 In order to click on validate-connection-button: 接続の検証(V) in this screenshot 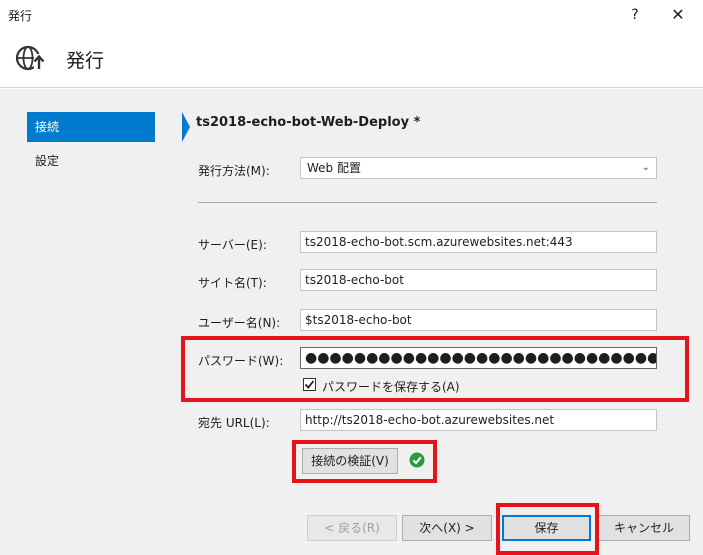, I will do `click(350, 461)`.